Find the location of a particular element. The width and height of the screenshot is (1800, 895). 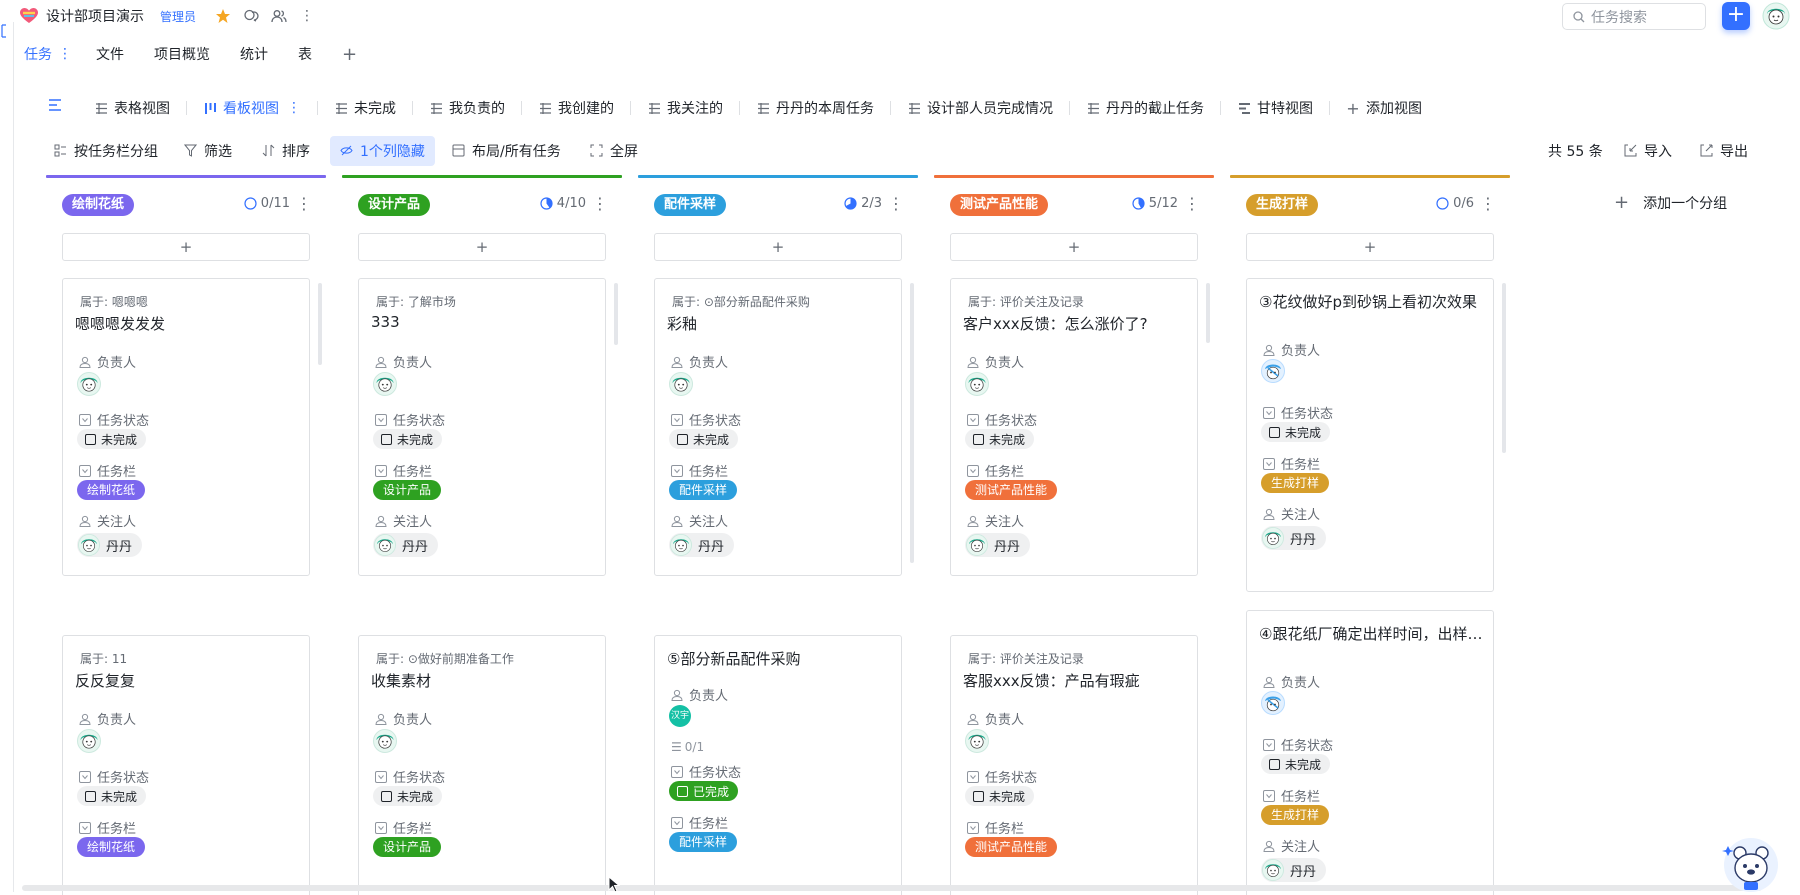

view-dandan-week: 丹丹的本周任务 is located at coordinates (815, 108).